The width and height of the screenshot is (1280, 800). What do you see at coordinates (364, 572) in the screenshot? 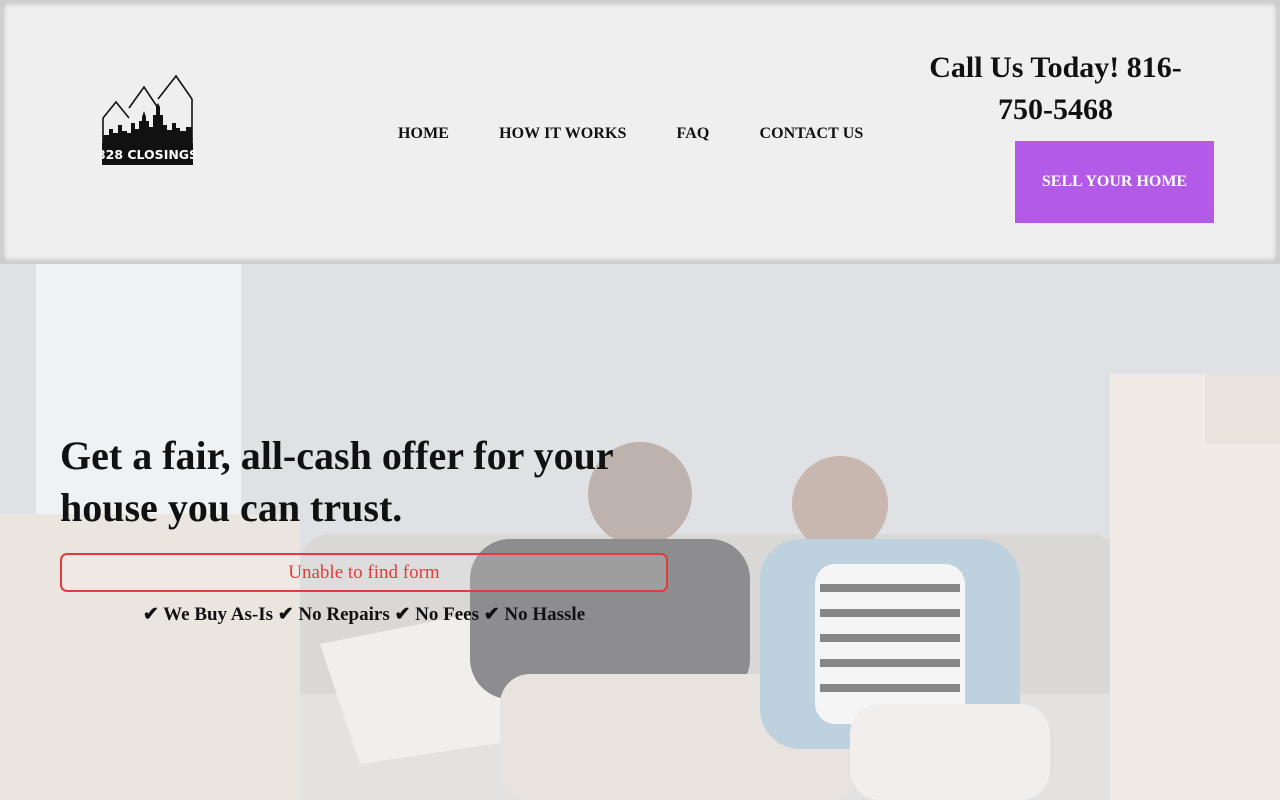
I see `form-error-message: Unable to find form` at bounding box center [364, 572].